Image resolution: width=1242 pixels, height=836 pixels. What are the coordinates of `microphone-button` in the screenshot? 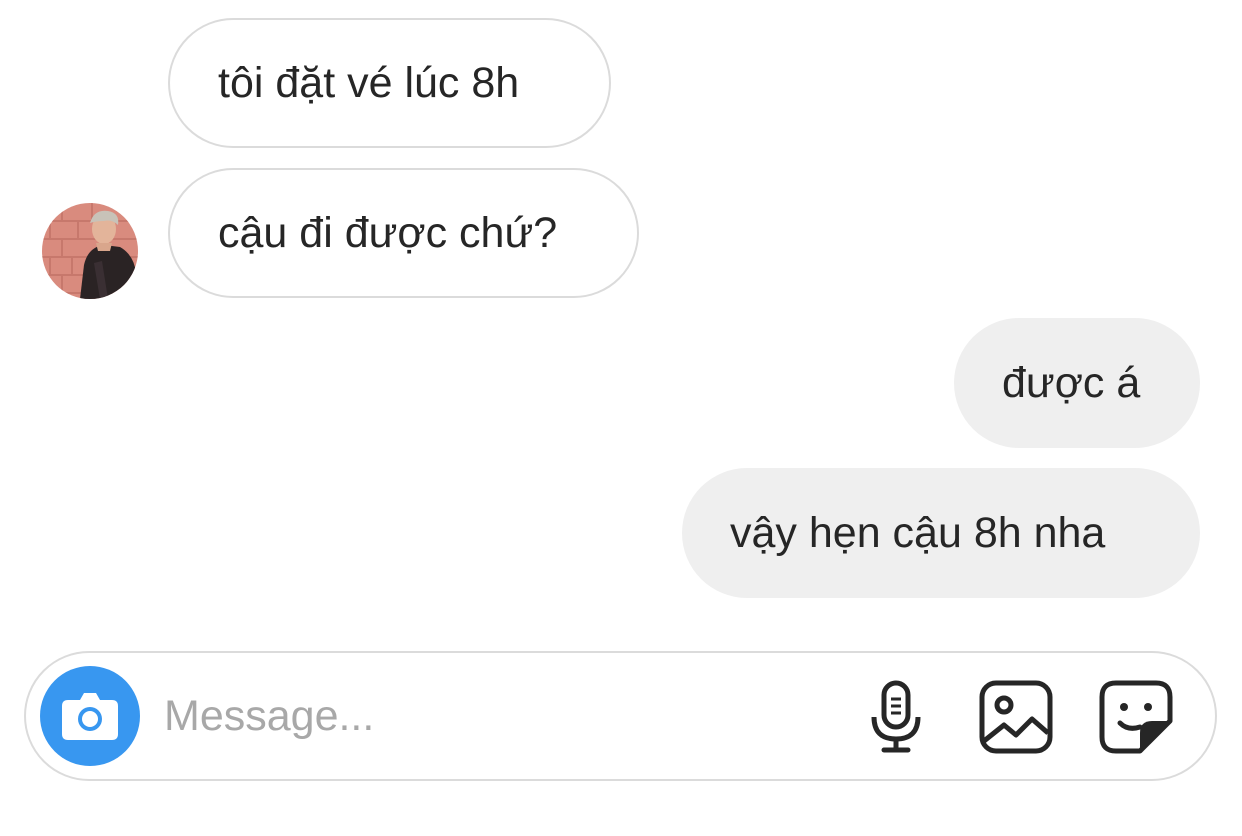 It's located at (896, 717).